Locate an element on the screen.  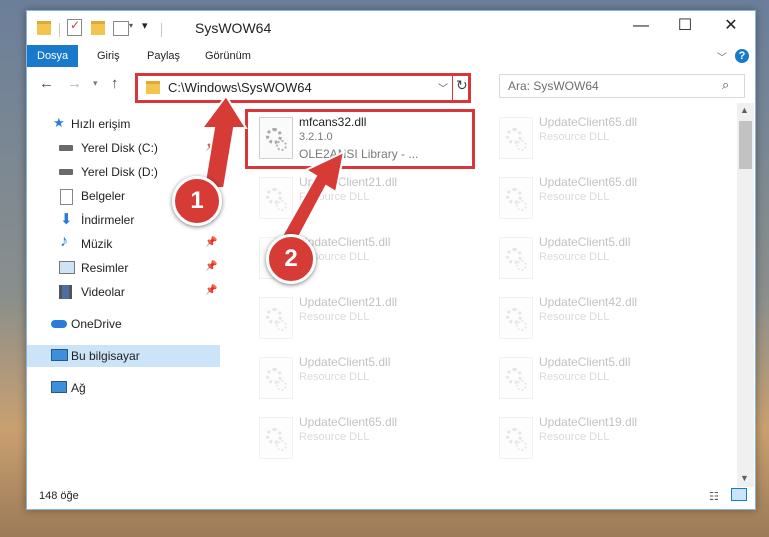
callout-arrows is located at coordinates (273, 171).